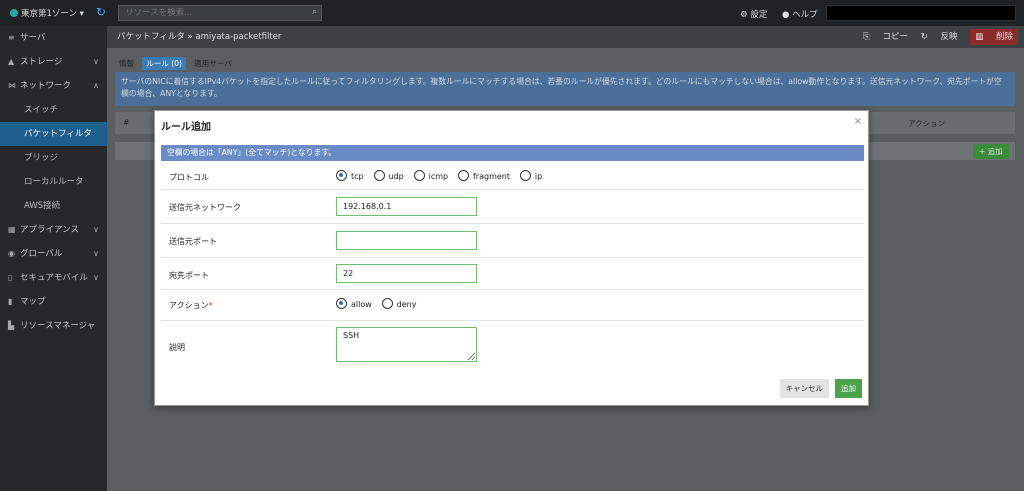 This screenshot has height=491, width=1024. I want to click on radio-label: tcp, so click(357, 176).